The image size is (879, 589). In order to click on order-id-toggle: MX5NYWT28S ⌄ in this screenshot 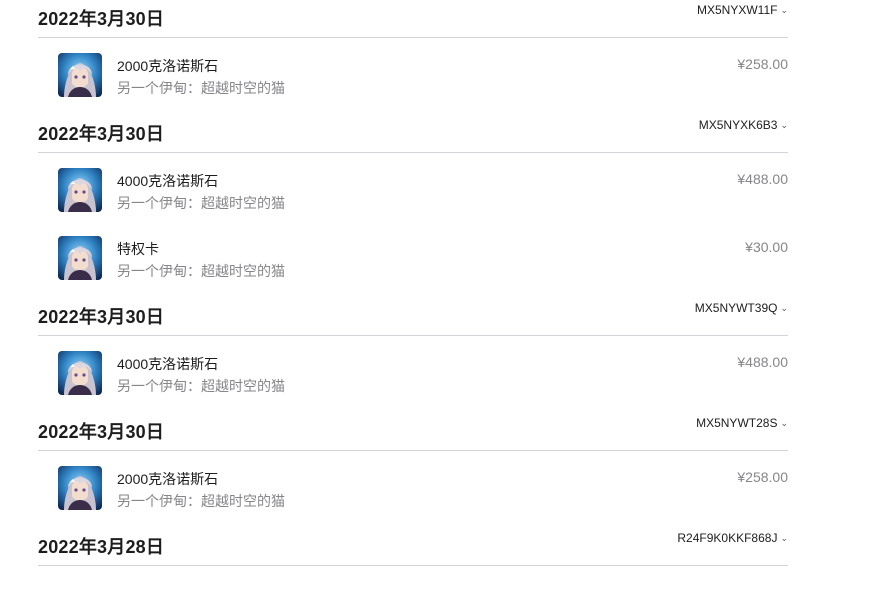, I will do `click(742, 423)`.